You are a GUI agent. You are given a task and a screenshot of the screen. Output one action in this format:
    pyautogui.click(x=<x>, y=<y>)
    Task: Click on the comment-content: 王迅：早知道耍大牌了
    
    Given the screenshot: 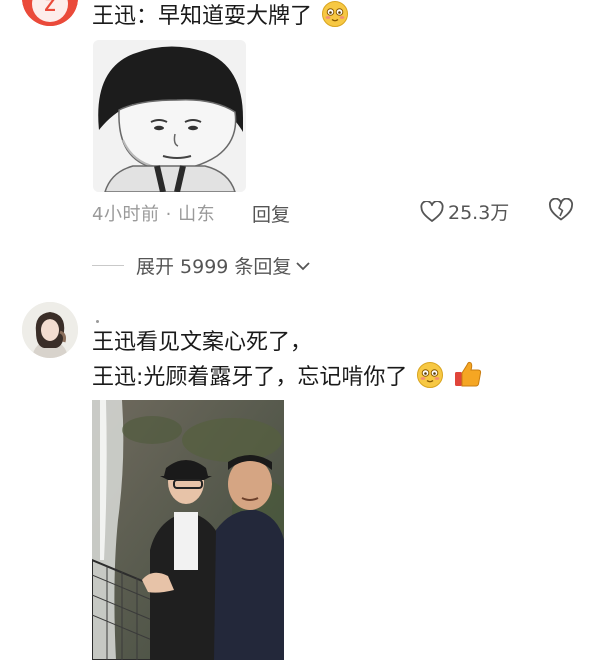 What is the action you would take?
    pyautogui.click(x=202, y=16)
    